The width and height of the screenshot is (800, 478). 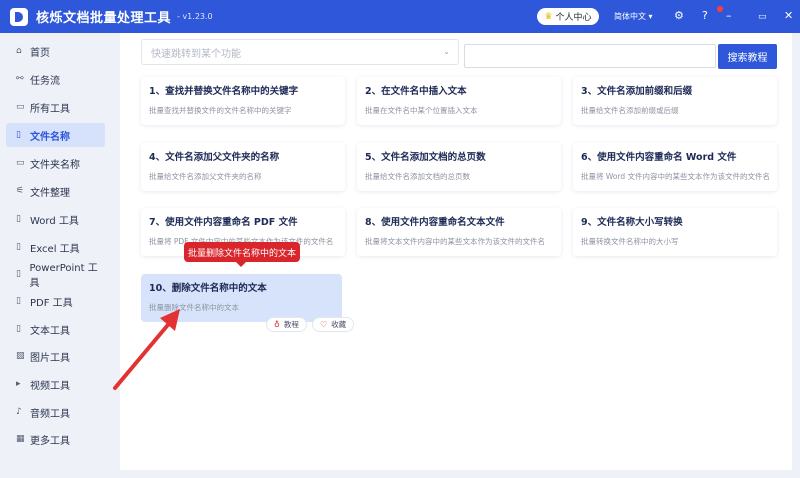 I want to click on annotation-arrow, so click(x=146, y=349).